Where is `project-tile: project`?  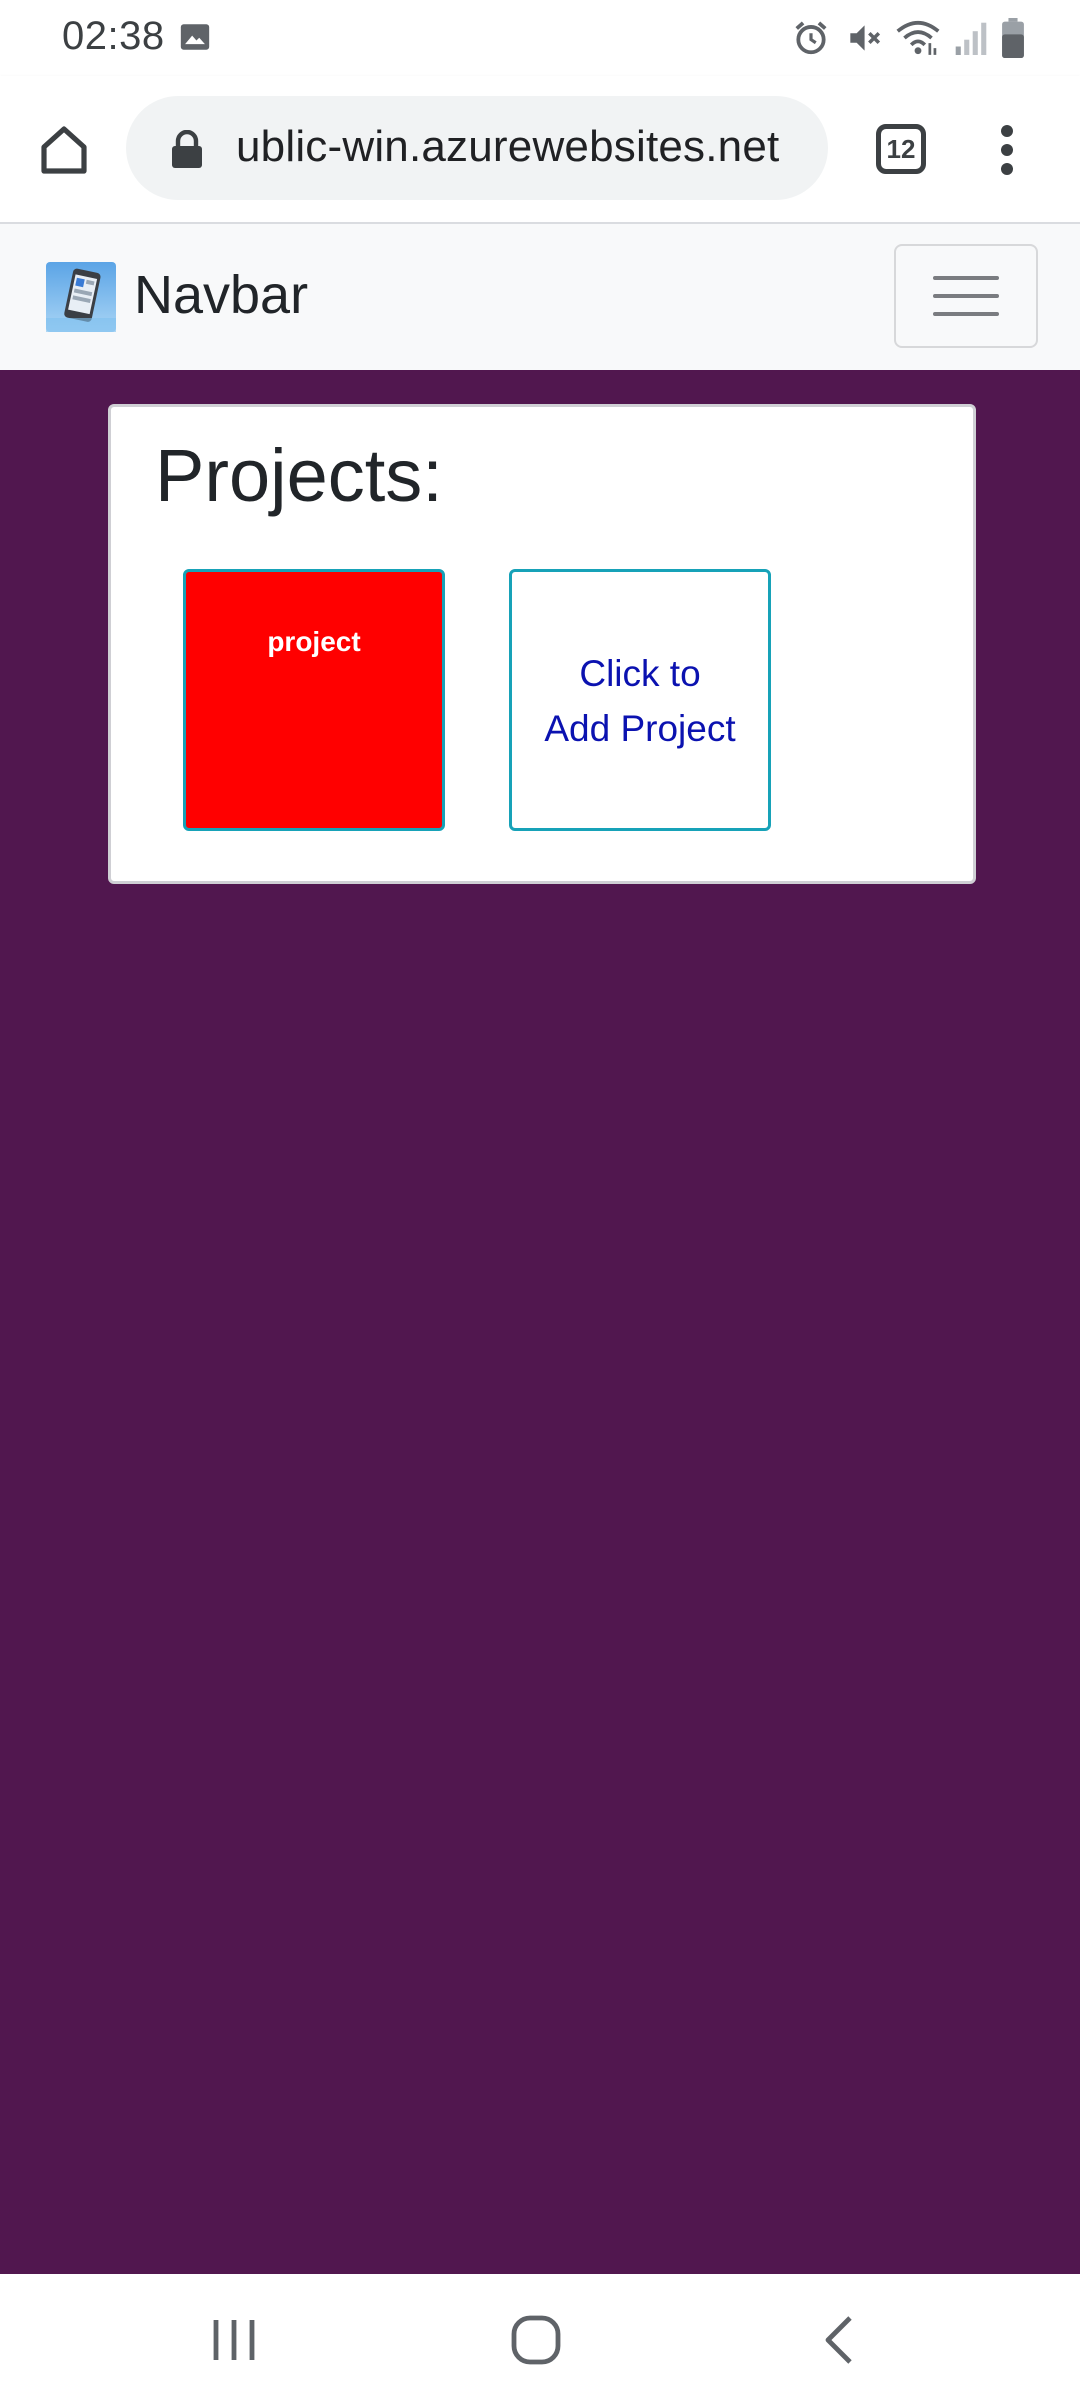 project-tile: project is located at coordinates (314, 700).